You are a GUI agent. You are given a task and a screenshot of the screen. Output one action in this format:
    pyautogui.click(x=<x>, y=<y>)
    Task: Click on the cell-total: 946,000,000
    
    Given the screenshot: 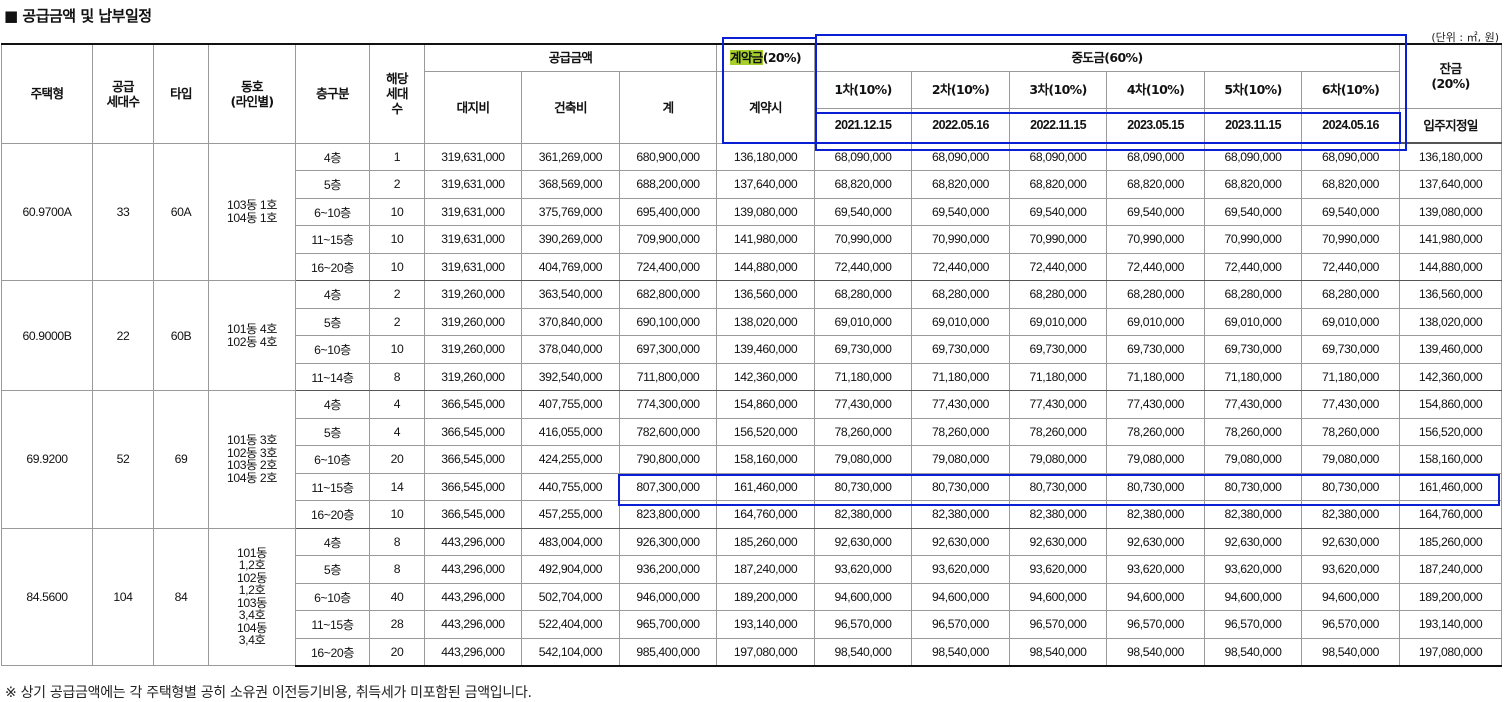 What is the action you would take?
    pyautogui.click(x=668, y=596)
    